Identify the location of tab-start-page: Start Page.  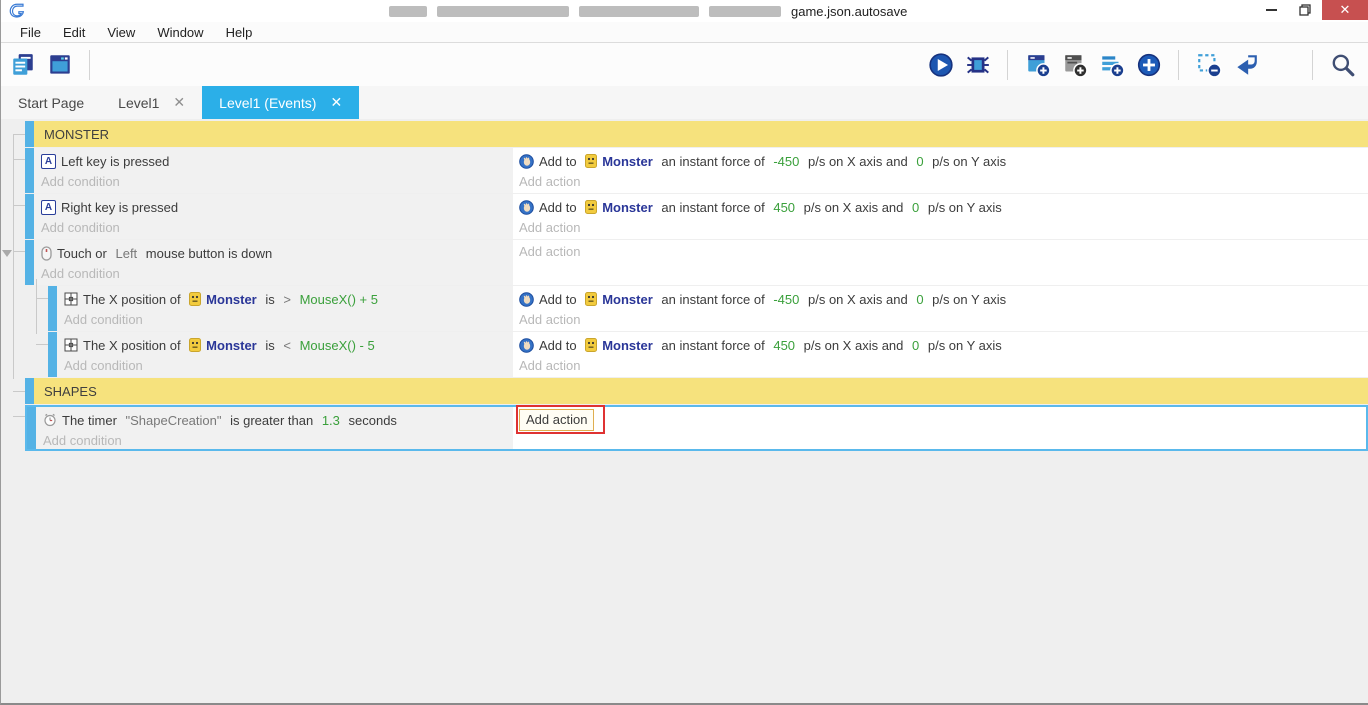
(51, 102).